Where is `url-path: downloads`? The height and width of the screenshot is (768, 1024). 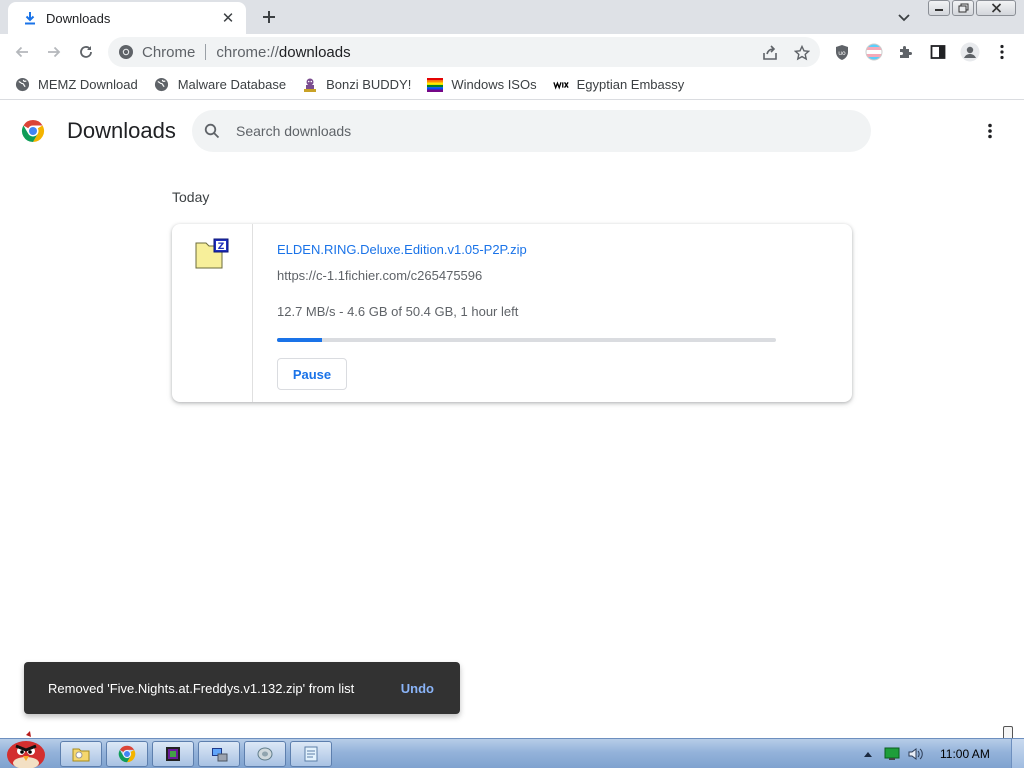
url-path: downloads is located at coordinates (314, 52).